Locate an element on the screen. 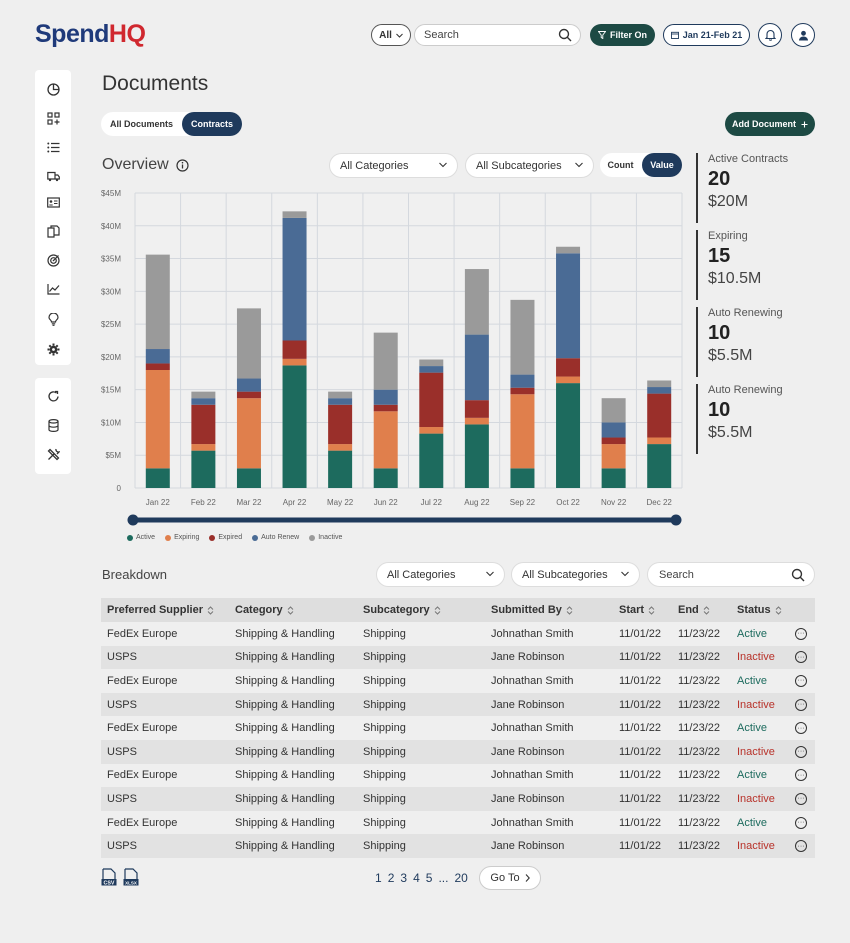  nav-contacts is located at coordinates (53, 202).